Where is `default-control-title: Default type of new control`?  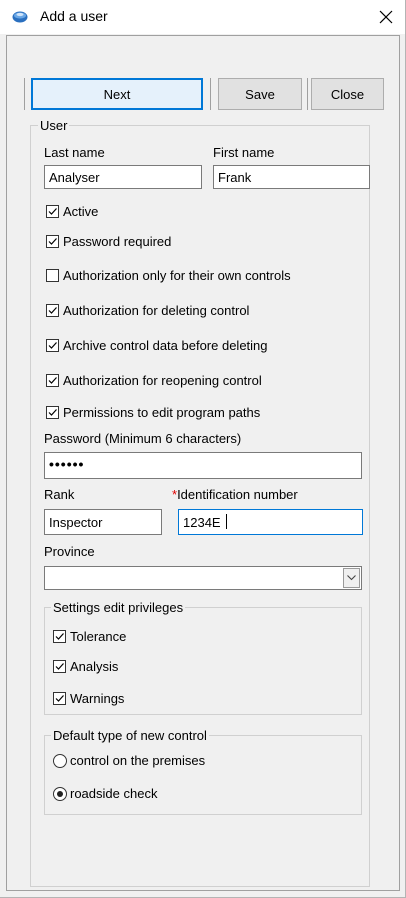 default-control-title: Default type of new control is located at coordinates (130, 735).